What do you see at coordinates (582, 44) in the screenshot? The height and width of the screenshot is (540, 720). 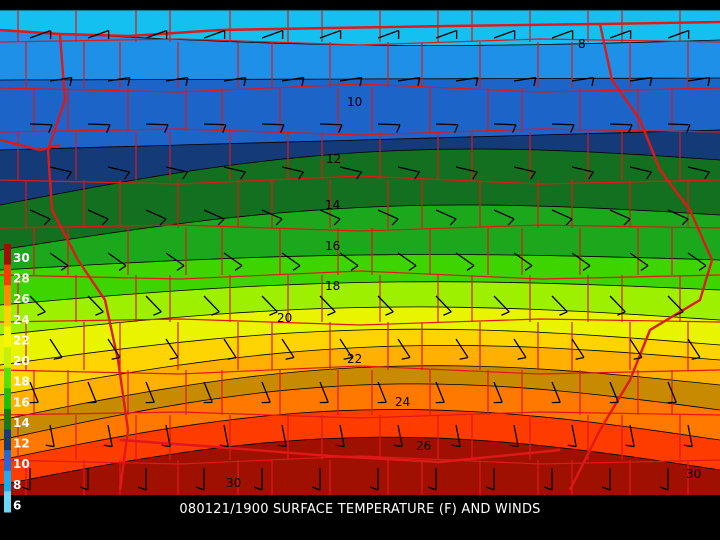 I see `contour-label: 8` at bounding box center [582, 44].